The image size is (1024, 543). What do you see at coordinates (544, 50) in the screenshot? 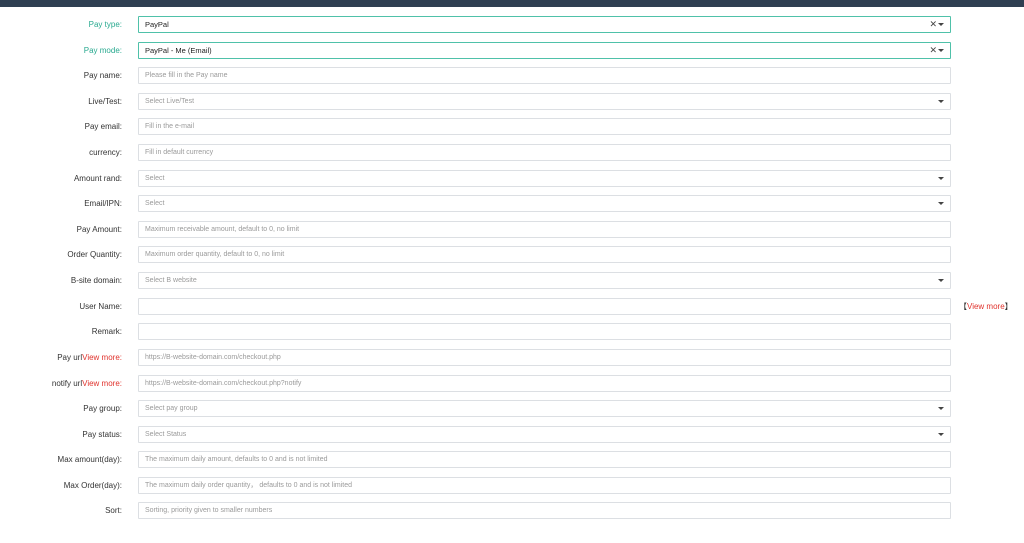
I see `pay-mode-select: PayPal - Me (Email) ✕` at bounding box center [544, 50].